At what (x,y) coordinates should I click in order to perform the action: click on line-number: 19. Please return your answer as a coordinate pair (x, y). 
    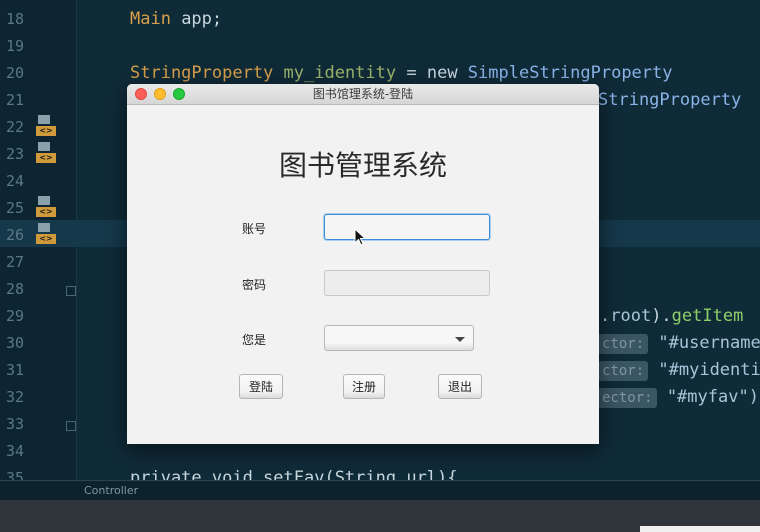
    Looking at the image, I should click on (15, 46).